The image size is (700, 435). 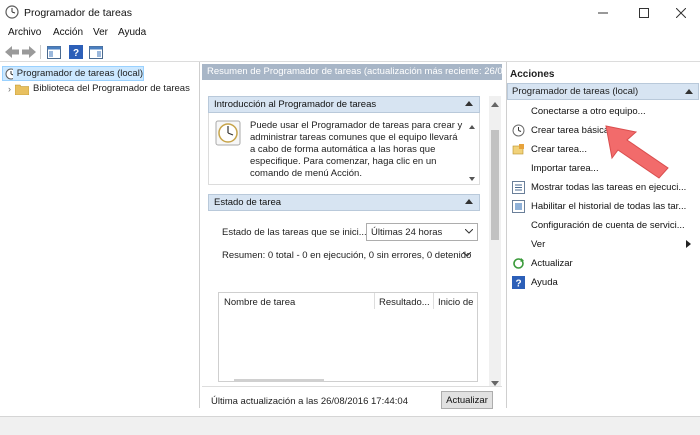 What do you see at coordinates (248, 202) in the screenshot?
I see `status-section-title: Estado de tarea` at bounding box center [248, 202].